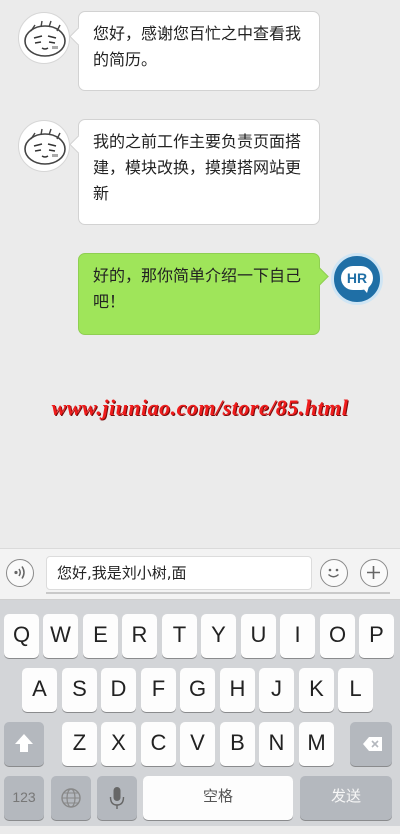  I want to click on voice-icon, so click(20, 573).